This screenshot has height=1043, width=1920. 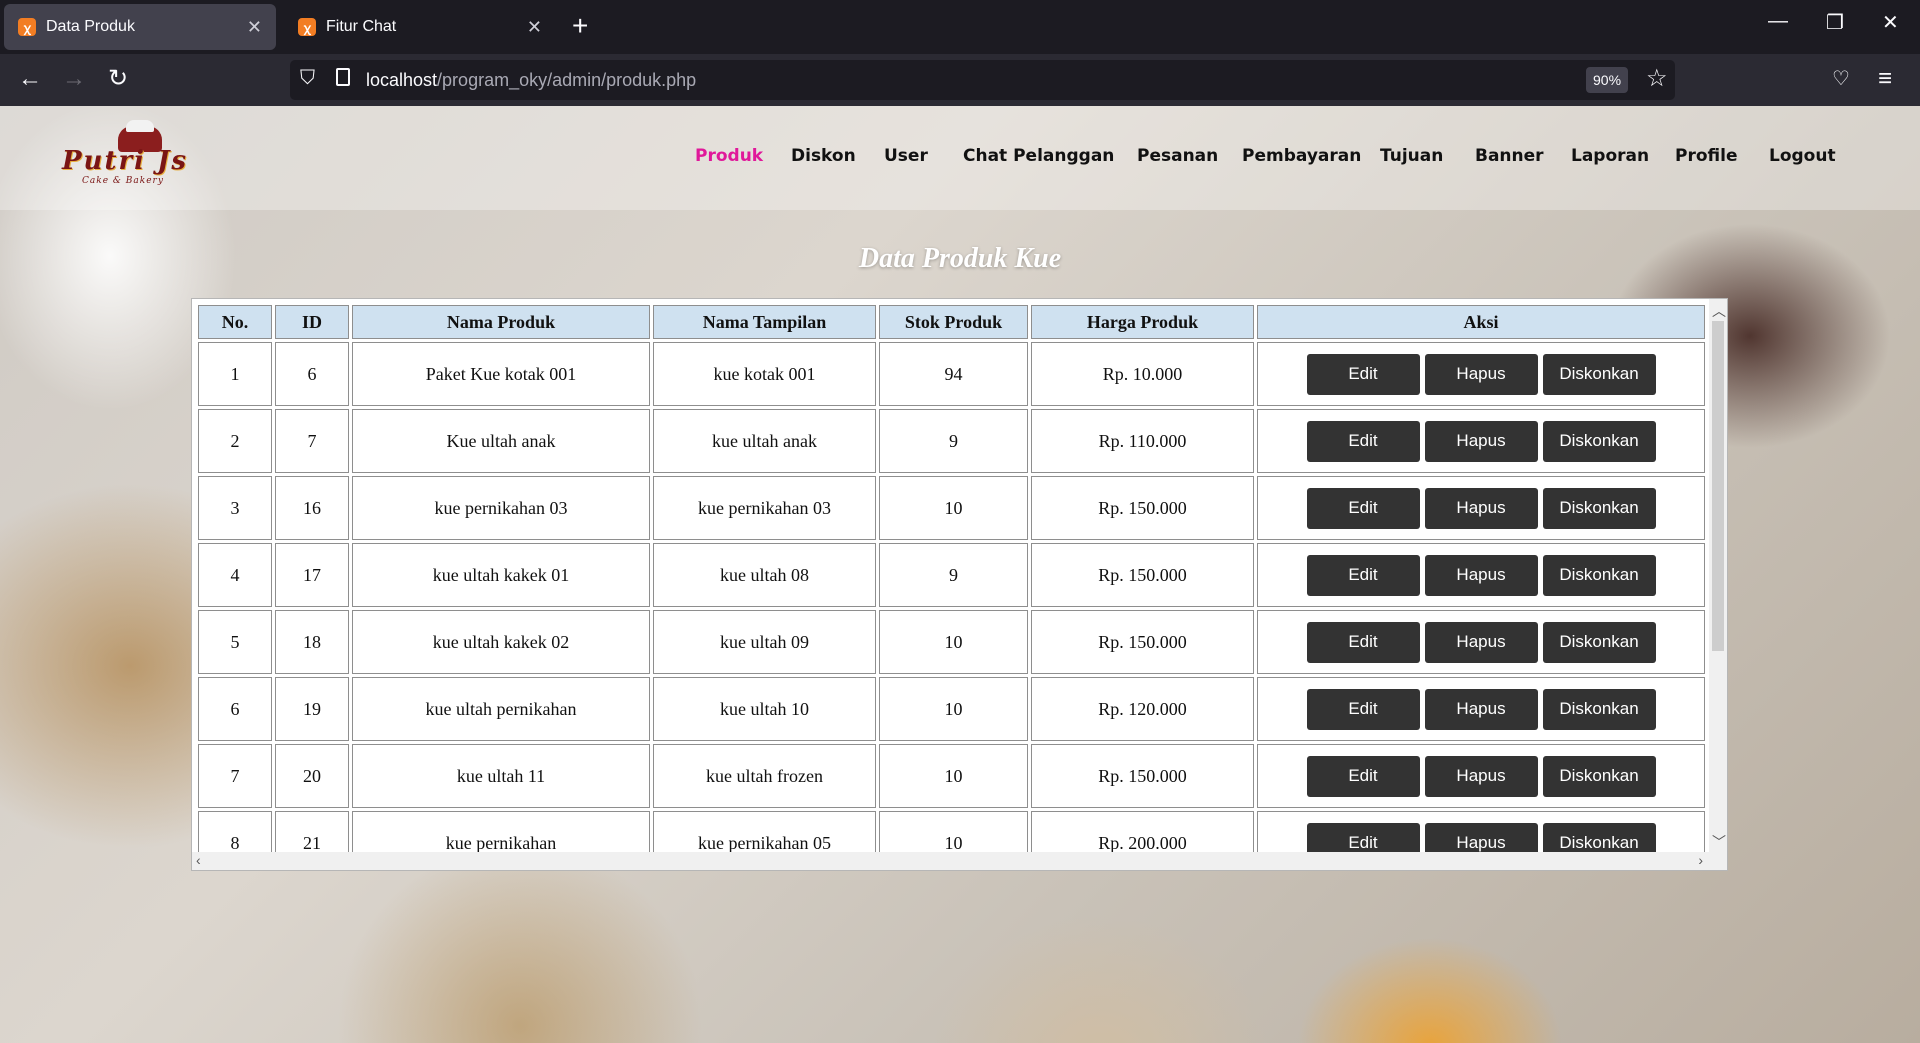 What do you see at coordinates (1718, 486) in the screenshot?
I see `scroll-thumb` at bounding box center [1718, 486].